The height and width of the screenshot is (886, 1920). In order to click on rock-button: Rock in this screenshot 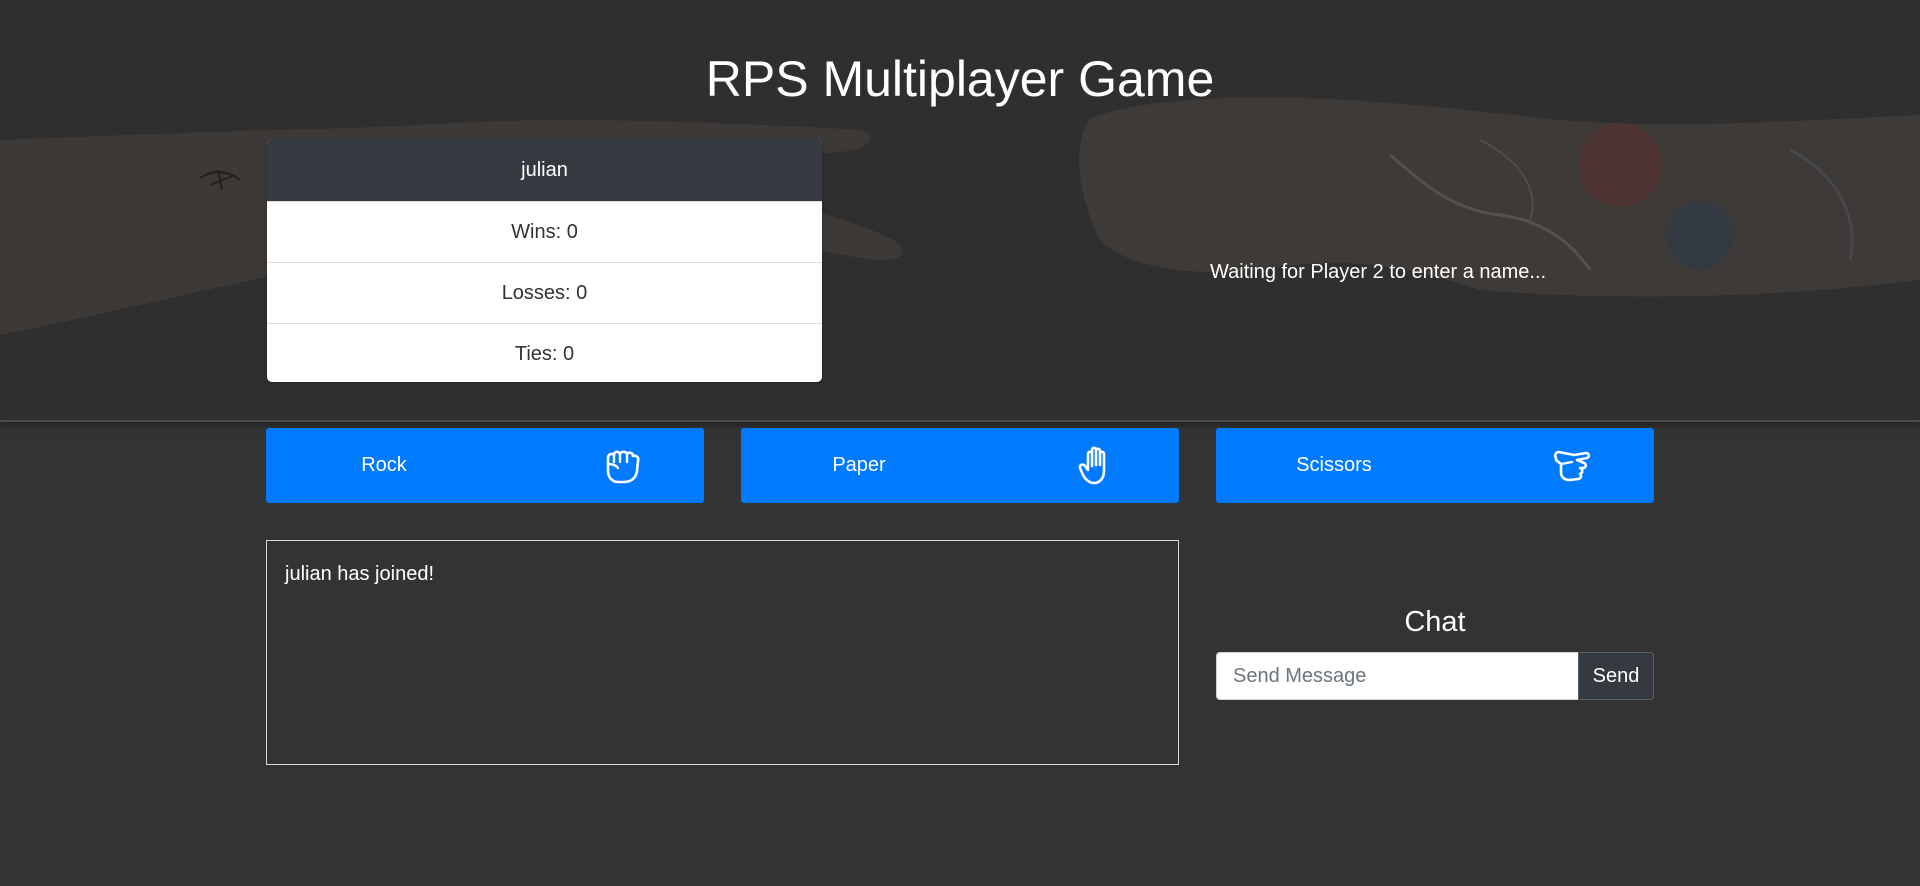, I will do `click(485, 465)`.